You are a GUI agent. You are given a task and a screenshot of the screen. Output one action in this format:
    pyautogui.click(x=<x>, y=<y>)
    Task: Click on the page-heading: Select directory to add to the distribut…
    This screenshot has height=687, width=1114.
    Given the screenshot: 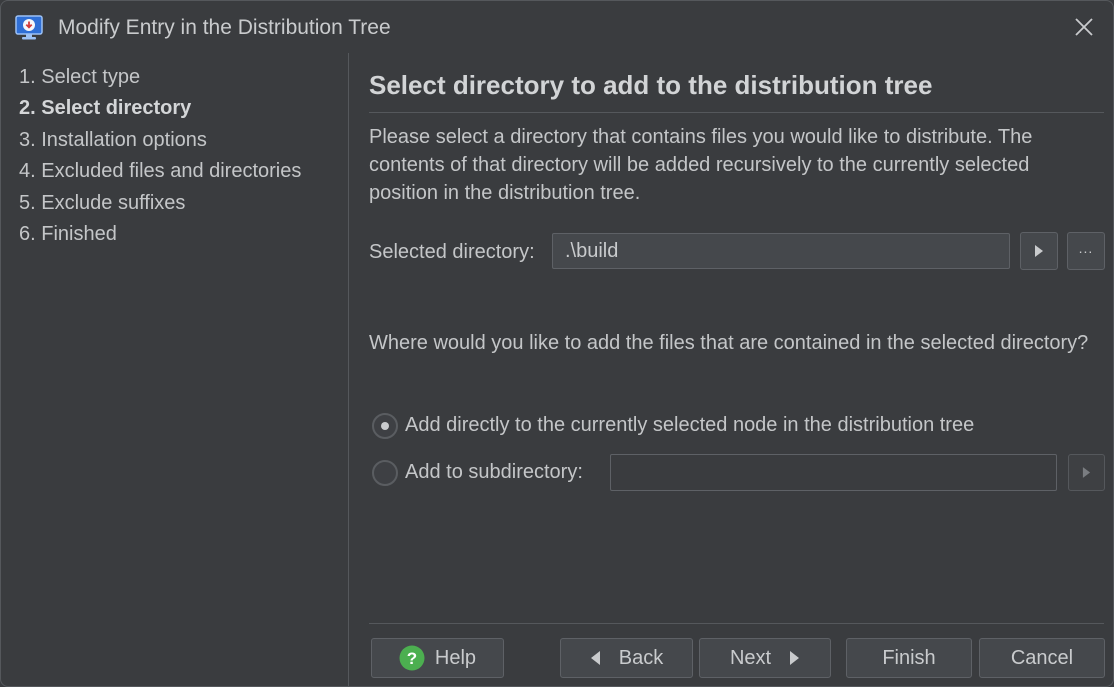 What is the action you would take?
    pyautogui.click(x=651, y=85)
    